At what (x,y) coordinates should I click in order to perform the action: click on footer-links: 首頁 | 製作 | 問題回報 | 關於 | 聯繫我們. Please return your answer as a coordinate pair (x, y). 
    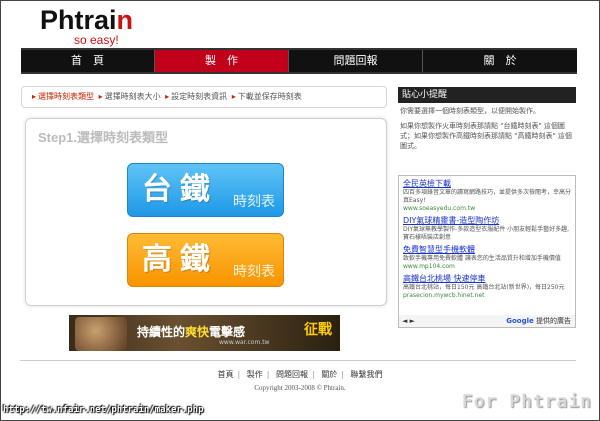
    Looking at the image, I should click on (300, 374).